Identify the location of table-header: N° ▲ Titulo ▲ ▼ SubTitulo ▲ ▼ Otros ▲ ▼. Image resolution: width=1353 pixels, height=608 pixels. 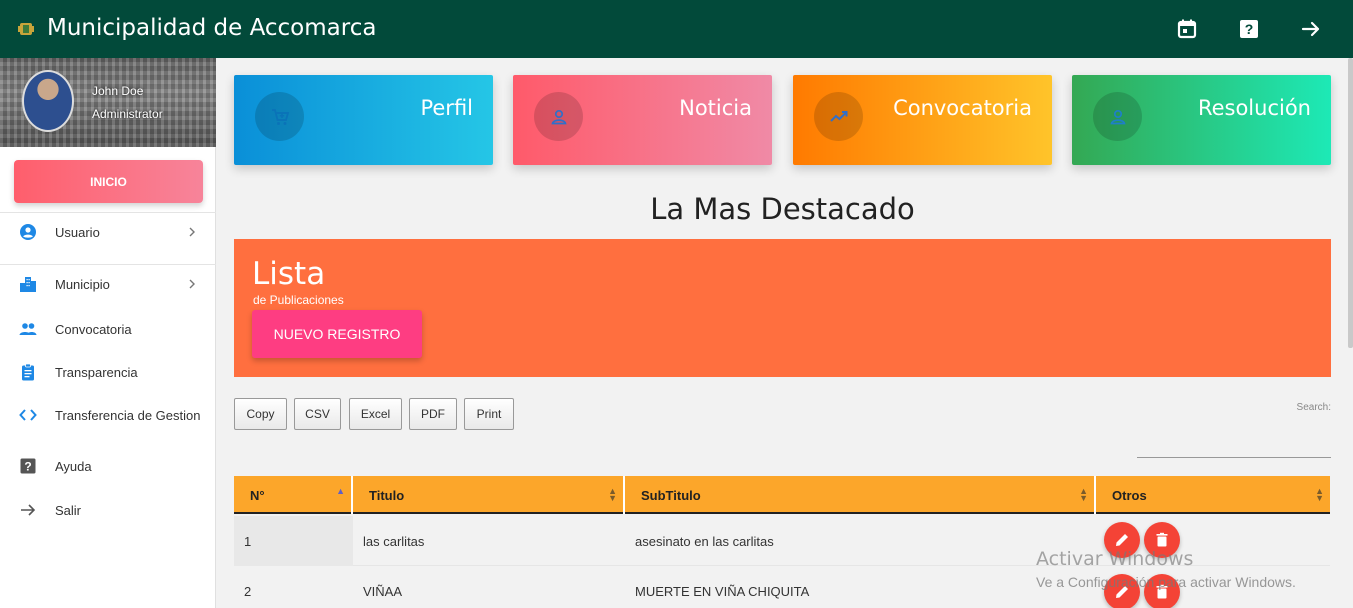
(782, 495).